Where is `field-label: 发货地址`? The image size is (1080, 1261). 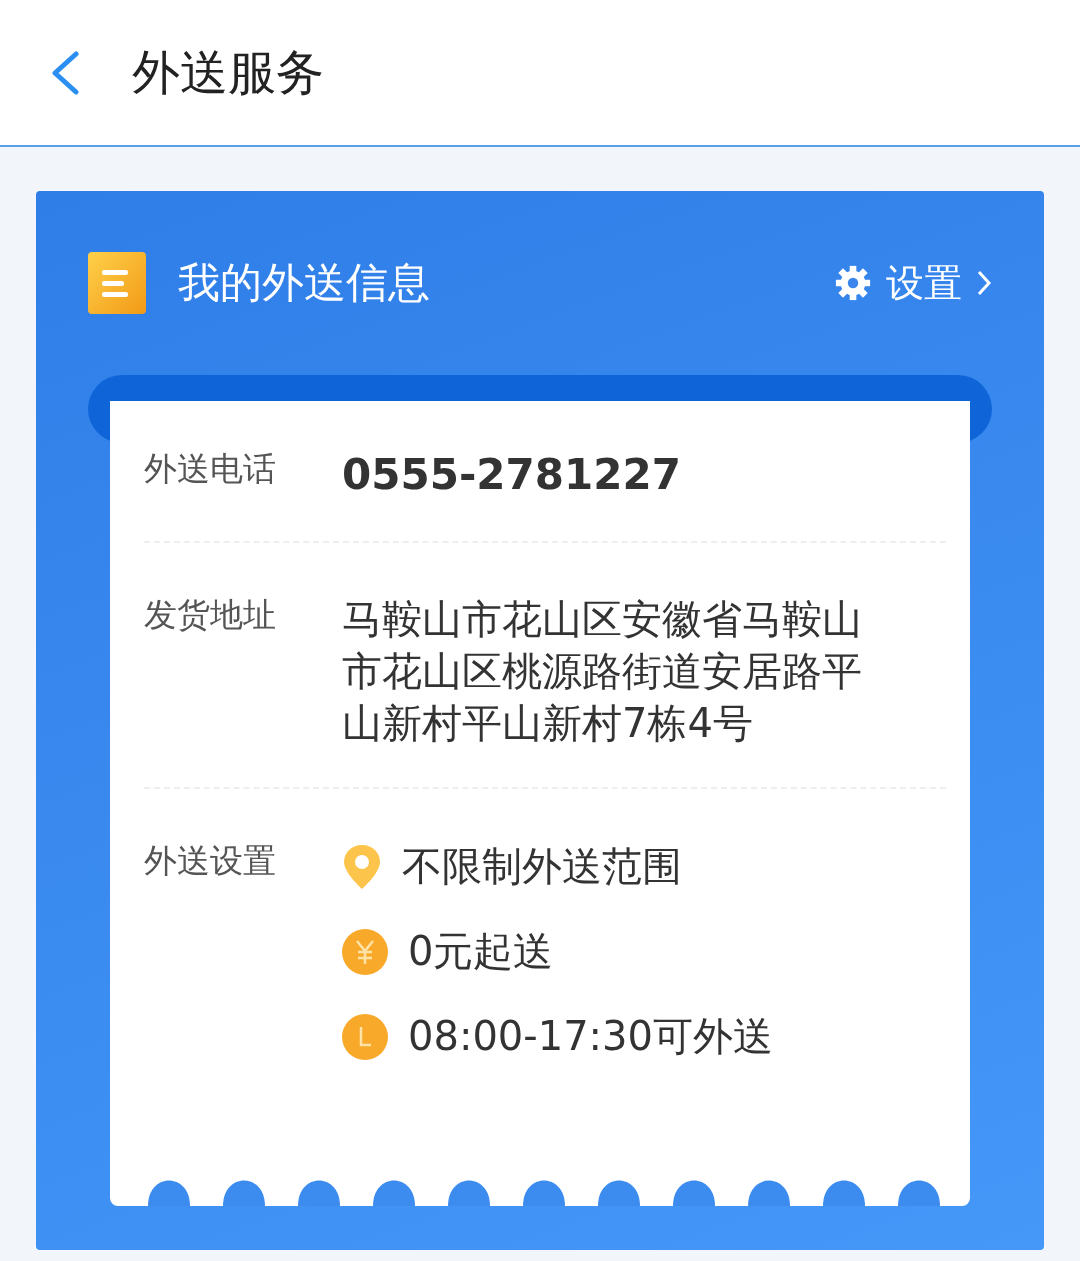
field-label: 发货地址 is located at coordinates (210, 615).